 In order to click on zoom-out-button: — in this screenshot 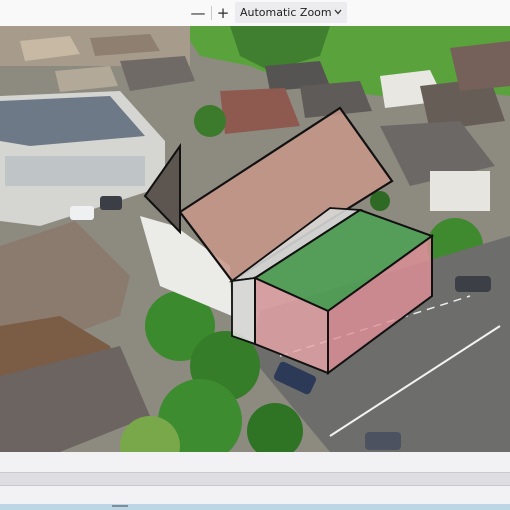, I will do `click(198, 13)`.